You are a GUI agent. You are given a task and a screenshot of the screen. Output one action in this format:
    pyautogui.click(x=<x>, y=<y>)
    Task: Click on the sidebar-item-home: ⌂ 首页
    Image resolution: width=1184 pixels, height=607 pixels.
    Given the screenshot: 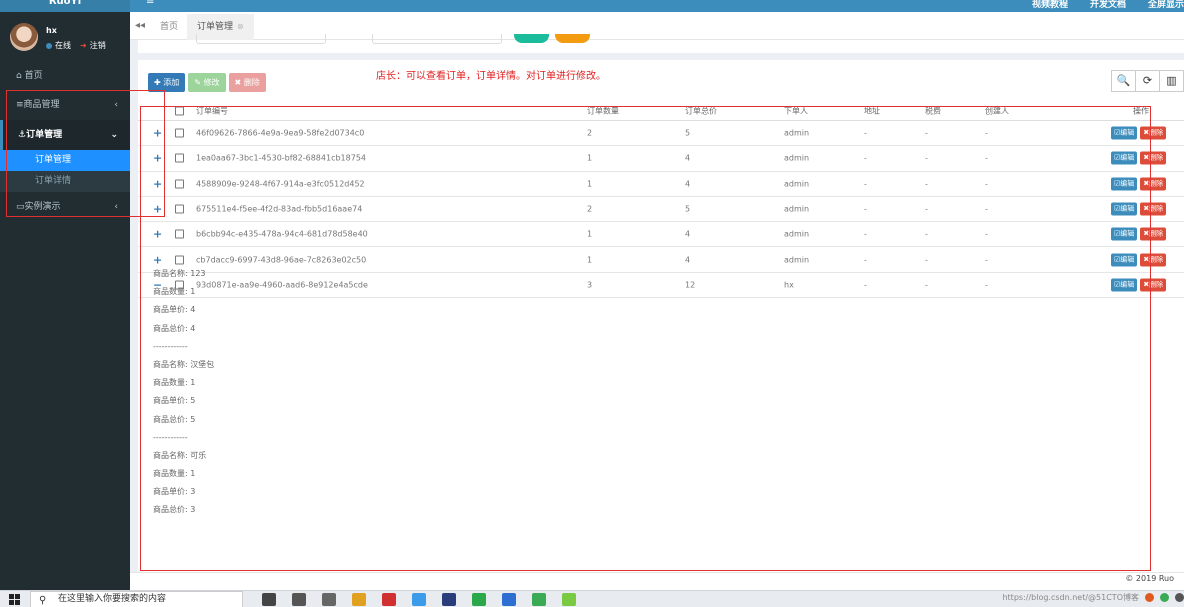 What is the action you would take?
    pyautogui.click(x=65, y=76)
    